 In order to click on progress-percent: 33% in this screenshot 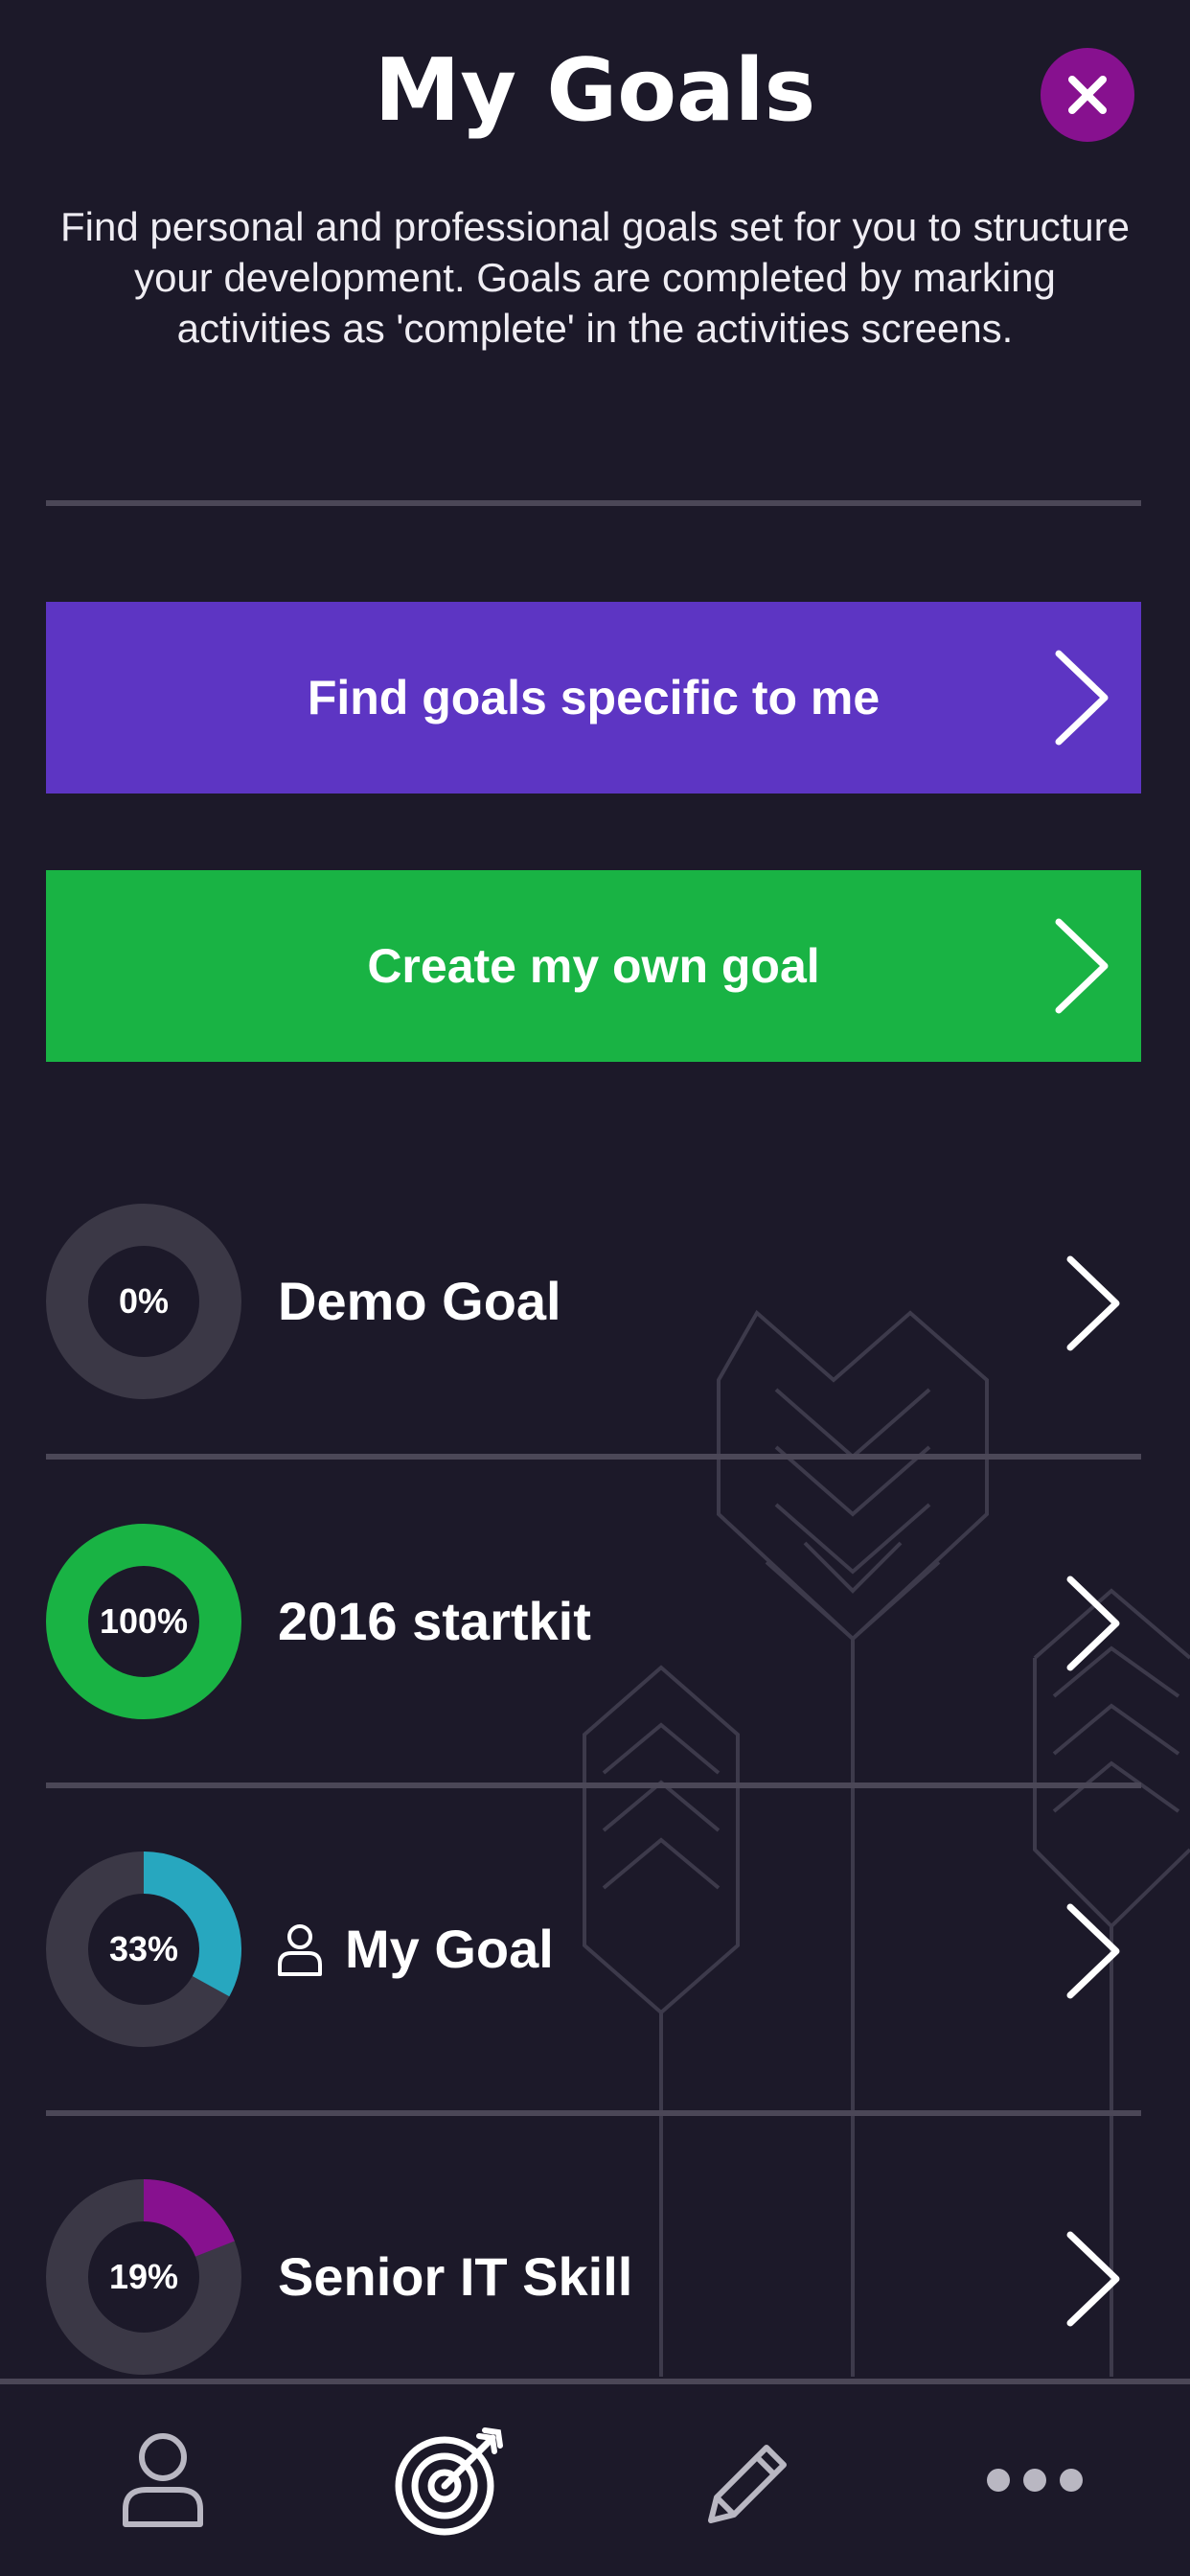, I will do `click(144, 1948)`.